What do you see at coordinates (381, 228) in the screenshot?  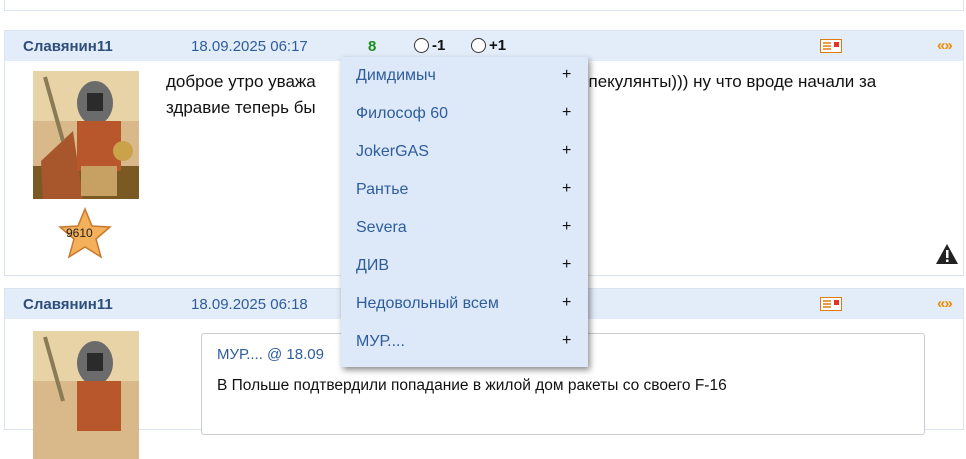 I see `voter-name: Severa` at bounding box center [381, 228].